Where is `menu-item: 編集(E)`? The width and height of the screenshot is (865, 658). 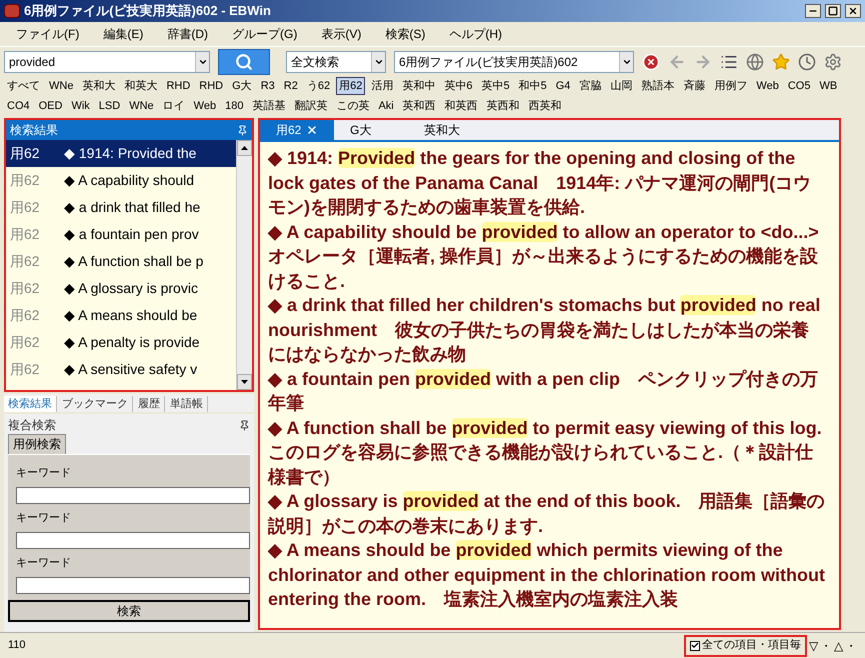
menu-item: 編集(E) is located at coordinates (123, 34).